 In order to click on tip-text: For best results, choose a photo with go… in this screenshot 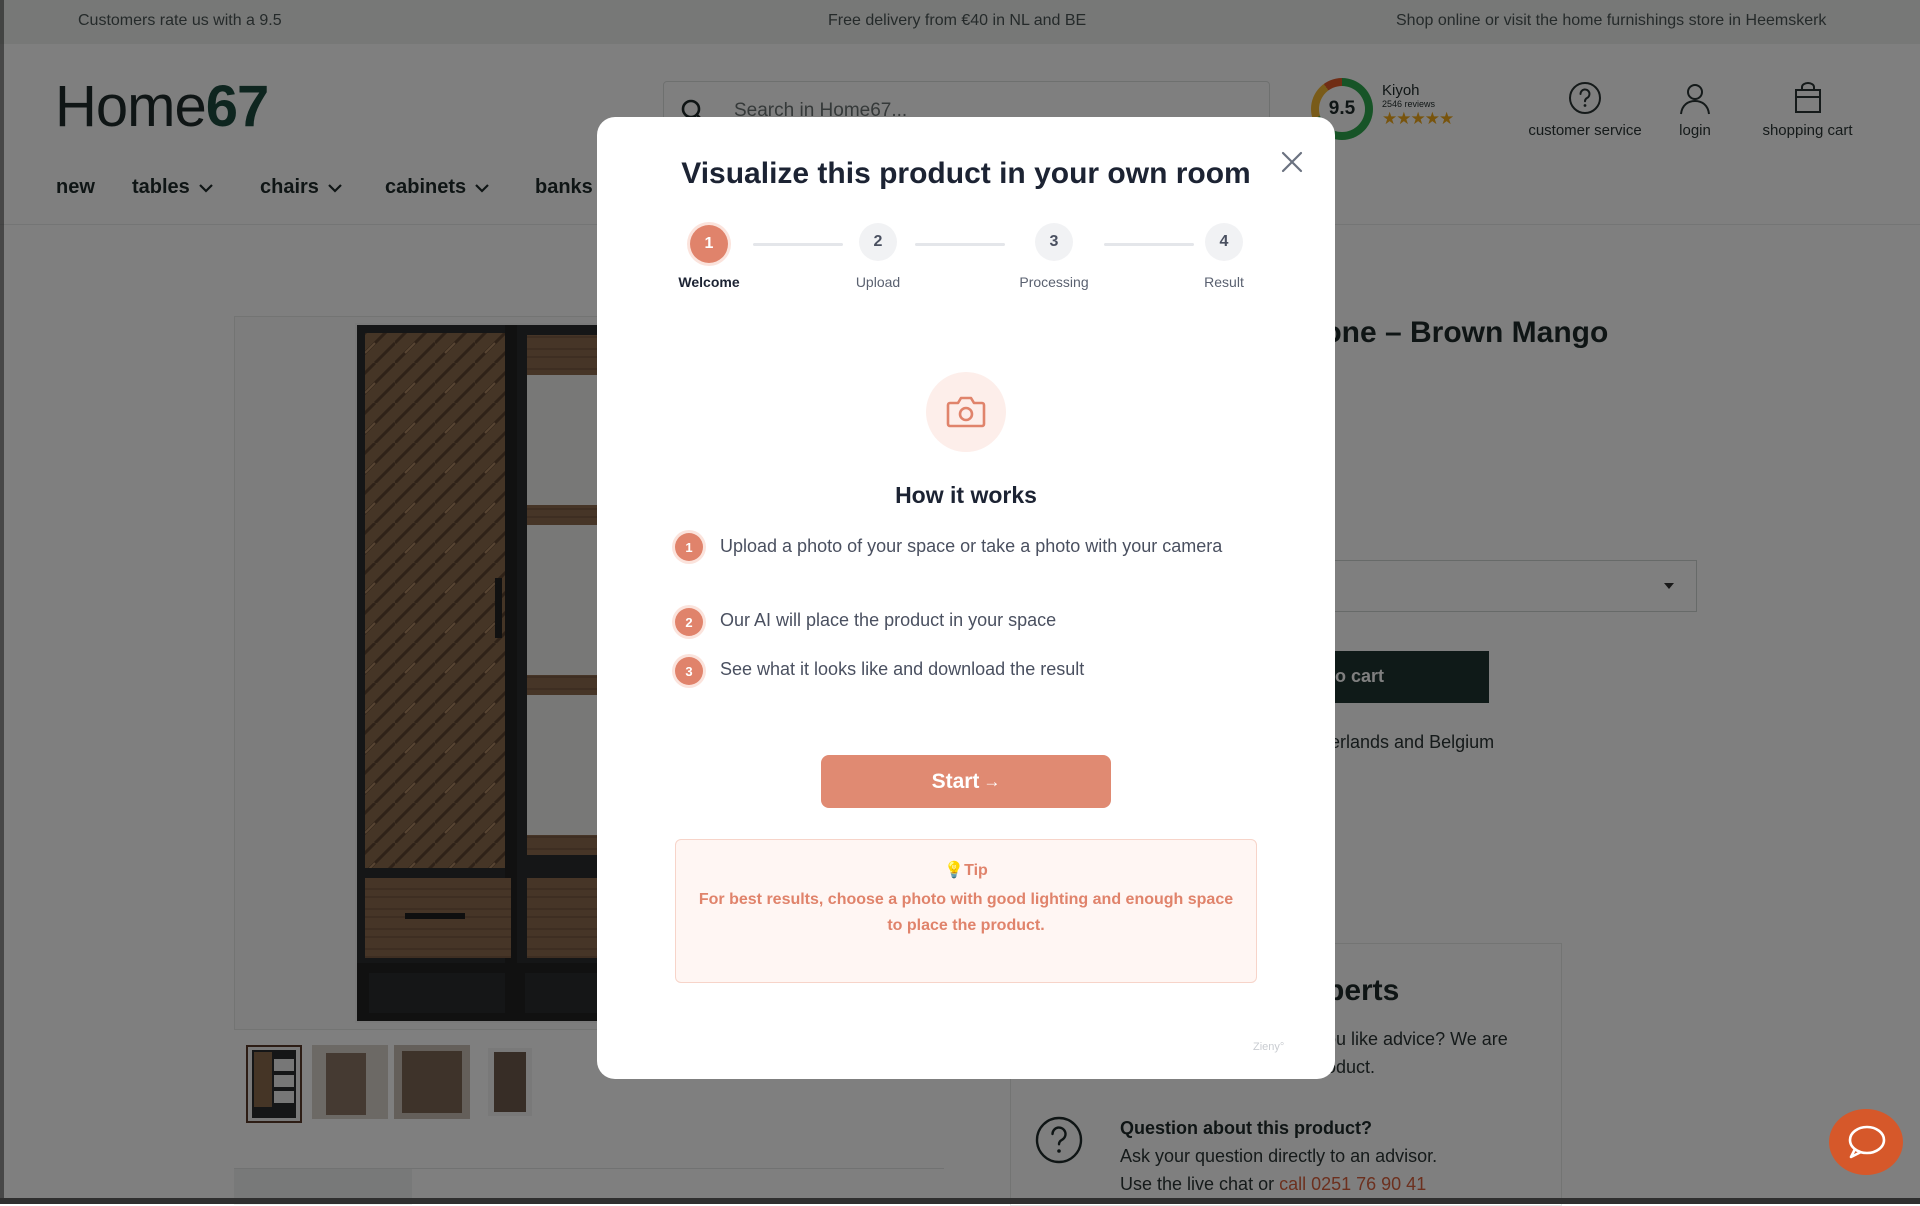, I will do `click(966, 912)`.